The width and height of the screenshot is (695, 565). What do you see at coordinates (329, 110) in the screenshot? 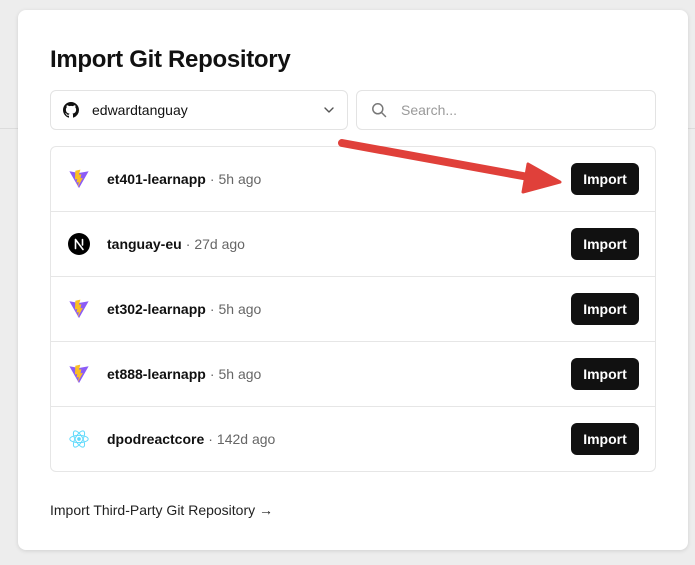
I see `chevron-down-icon` at bounding box center [329, 110].